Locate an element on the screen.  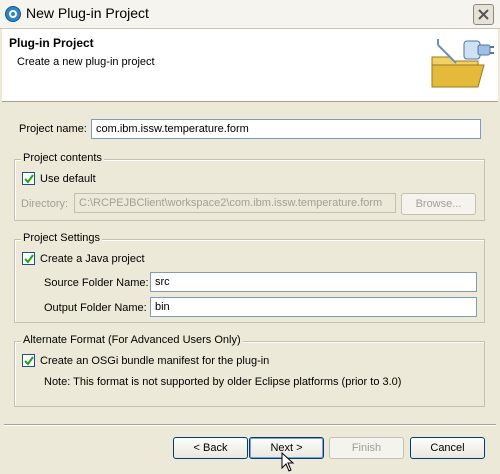
close-button is located at coordinates (483, 14).